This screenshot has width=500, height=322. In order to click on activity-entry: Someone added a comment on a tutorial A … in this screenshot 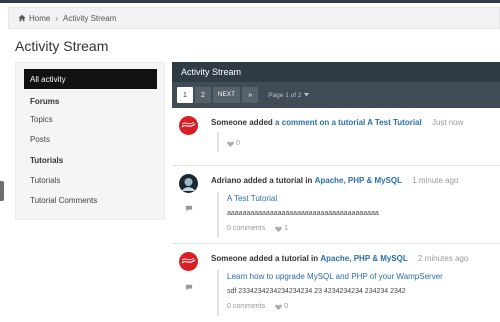, I will do `click(336, 136)`.